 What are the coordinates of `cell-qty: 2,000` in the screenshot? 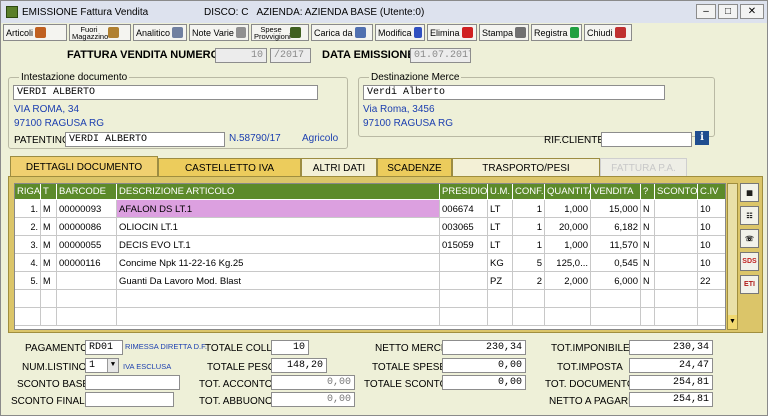 It's located at (568, 281).